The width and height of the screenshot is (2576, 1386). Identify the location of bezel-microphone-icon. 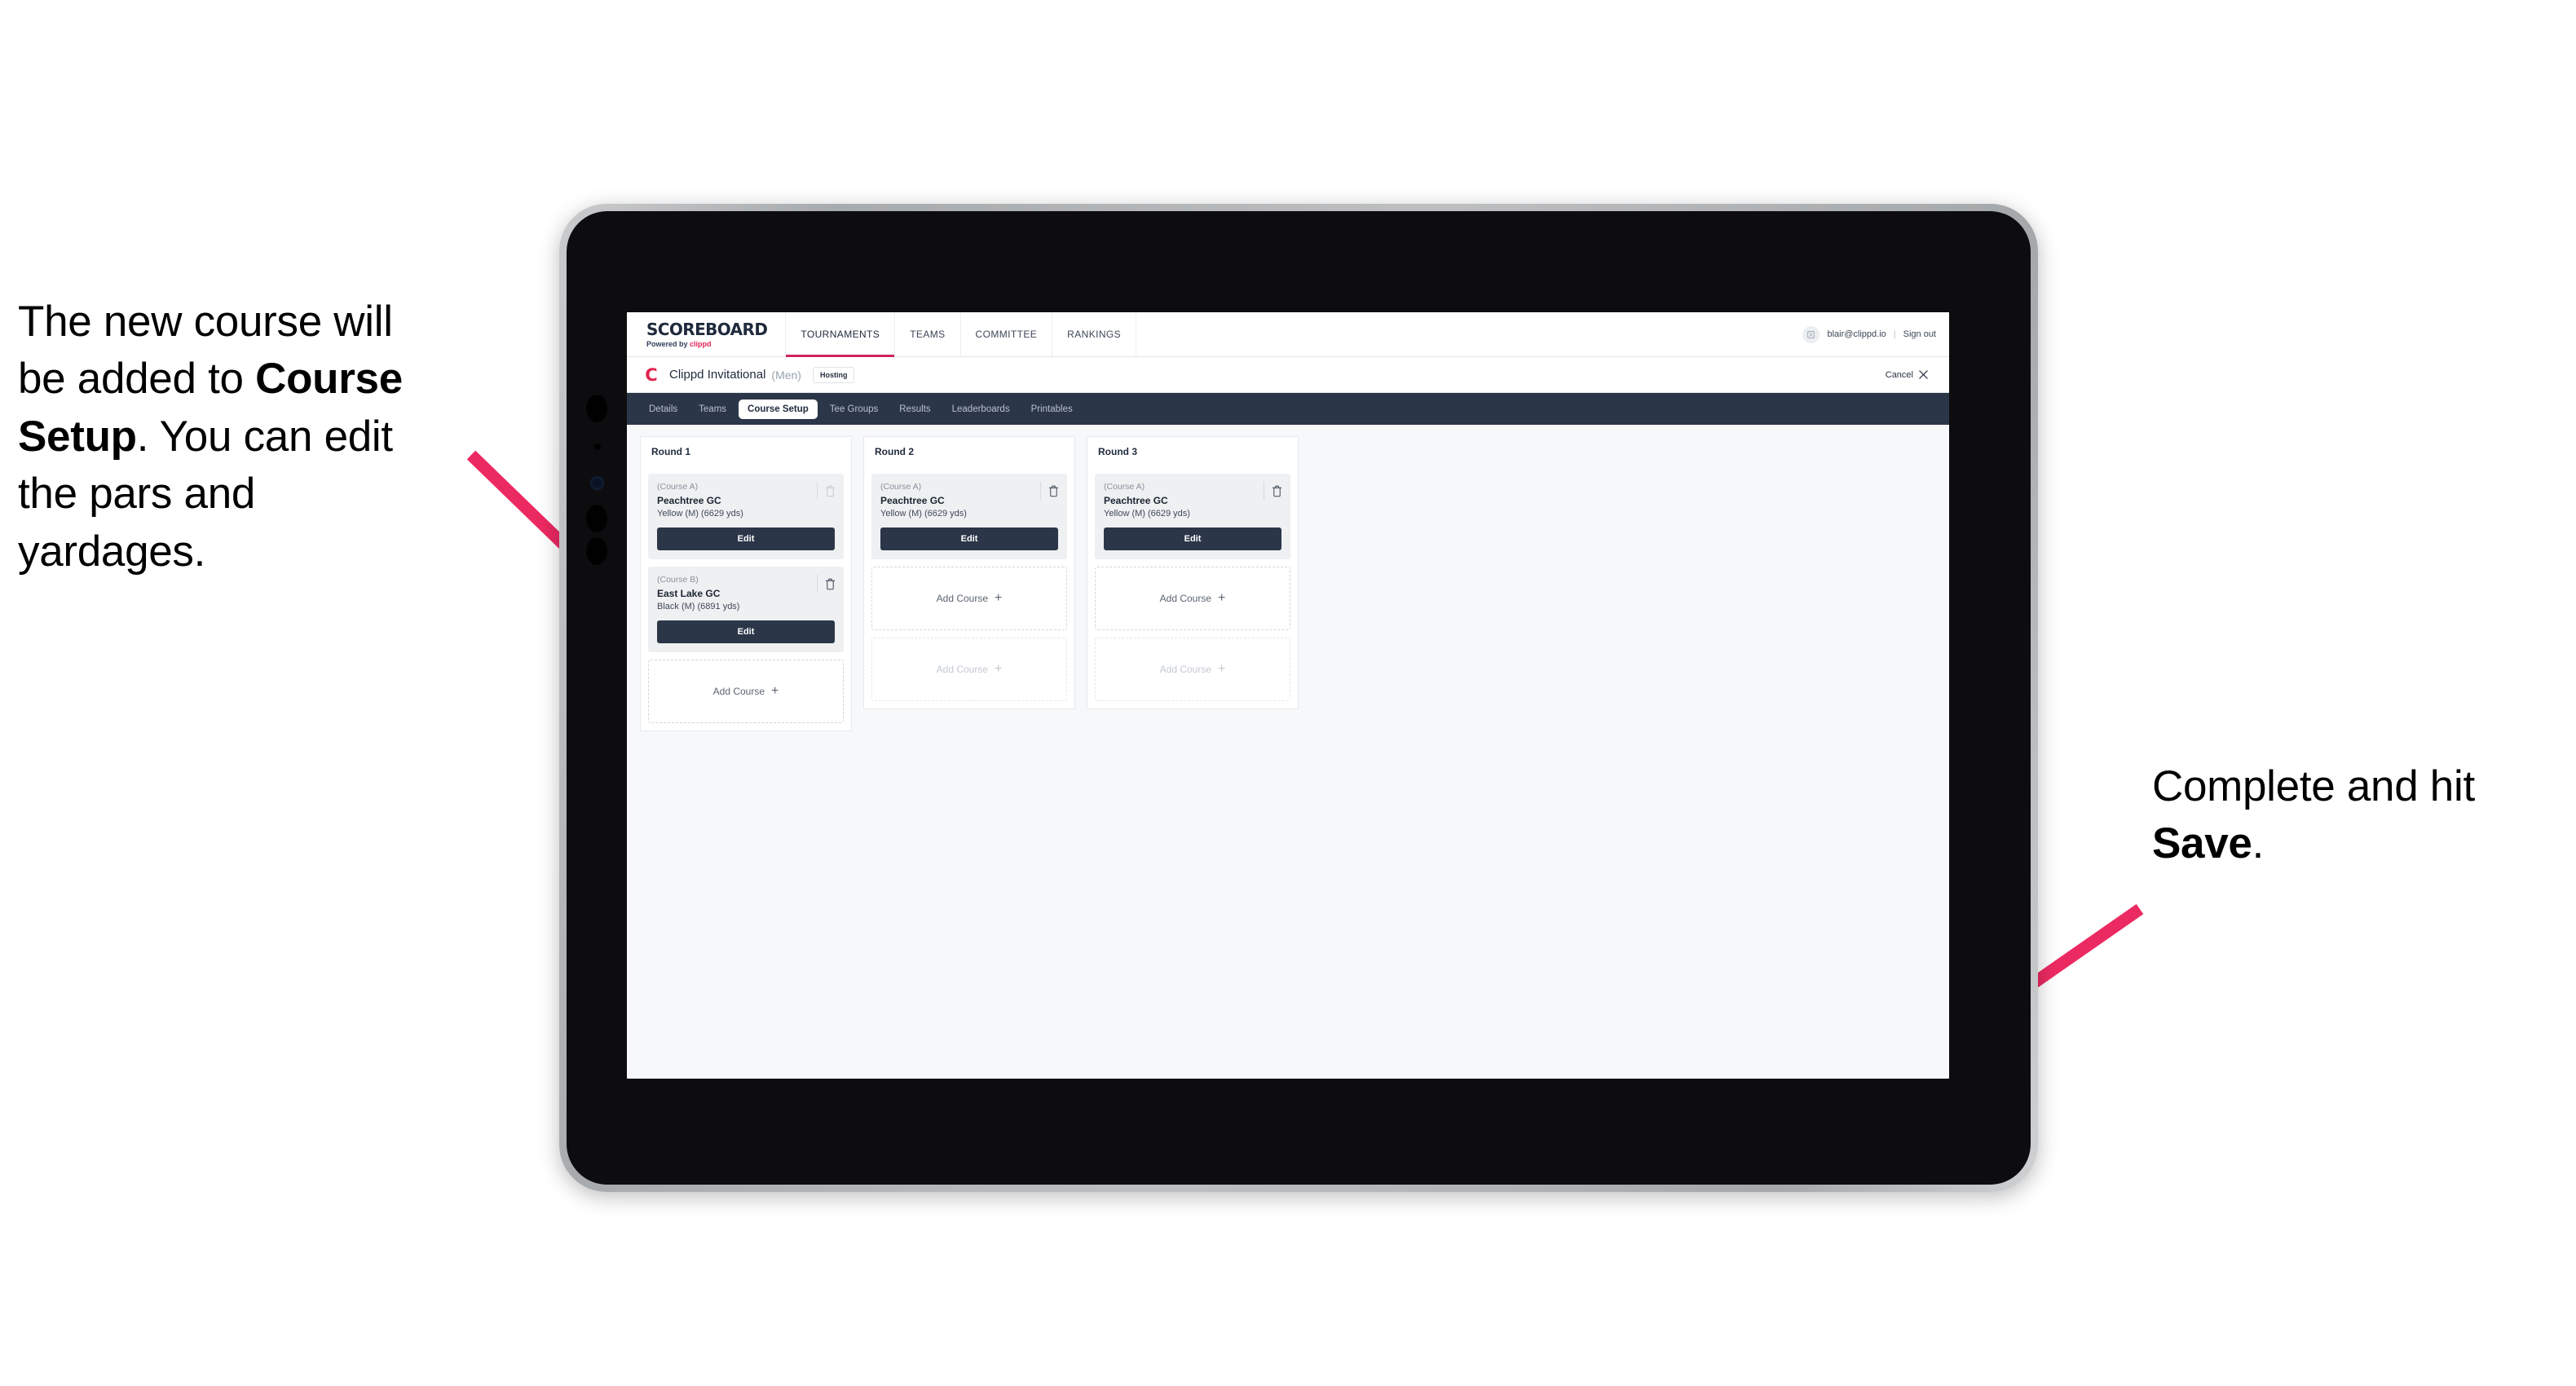
(597, 447).